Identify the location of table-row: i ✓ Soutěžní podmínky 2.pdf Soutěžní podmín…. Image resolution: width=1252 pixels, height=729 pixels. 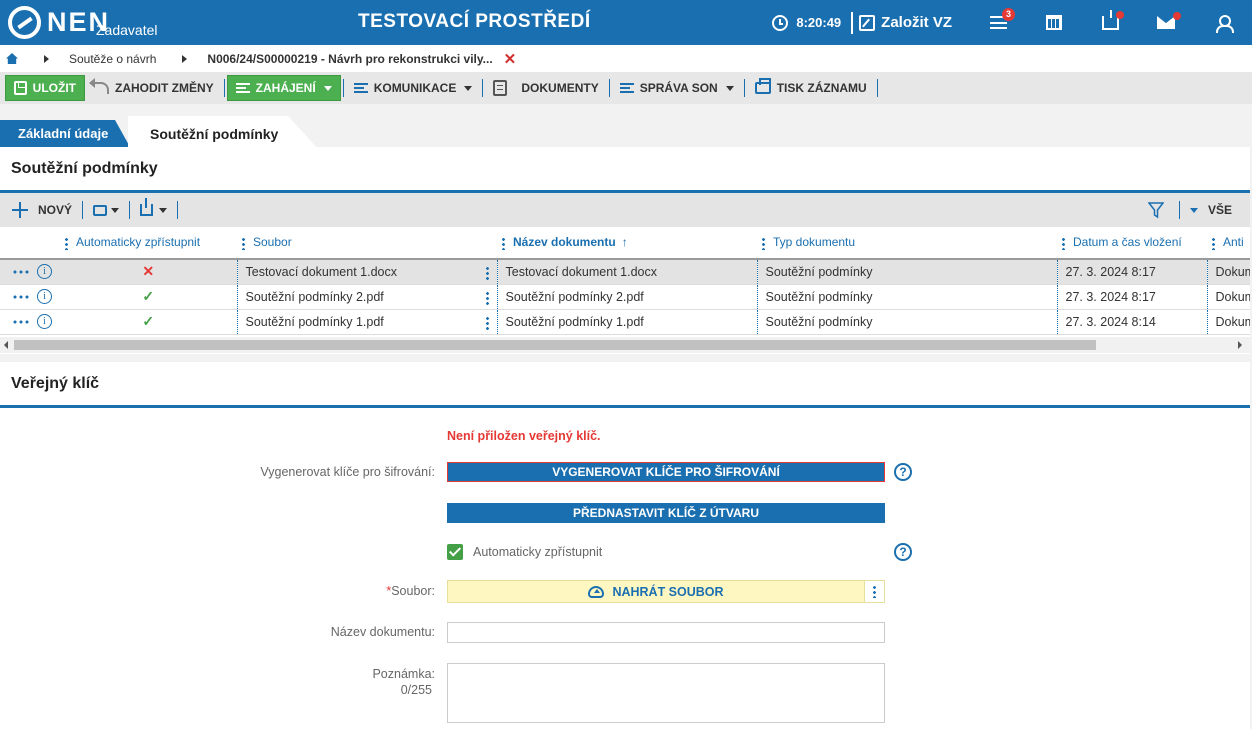
(625, 297).